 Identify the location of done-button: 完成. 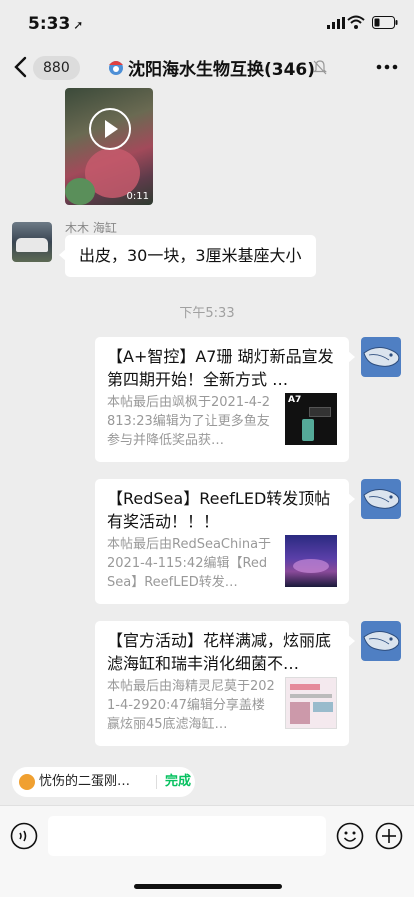
(178, 782).